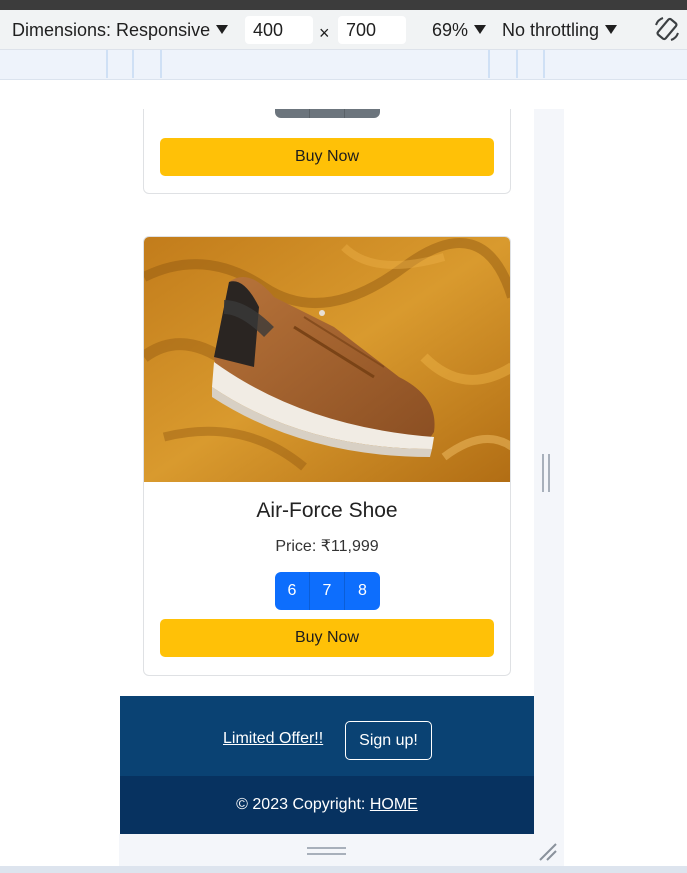 The height and width of the screenshot is (873, 687). I want to click on product-title: Air-Force Shoe, so click(327, 510).